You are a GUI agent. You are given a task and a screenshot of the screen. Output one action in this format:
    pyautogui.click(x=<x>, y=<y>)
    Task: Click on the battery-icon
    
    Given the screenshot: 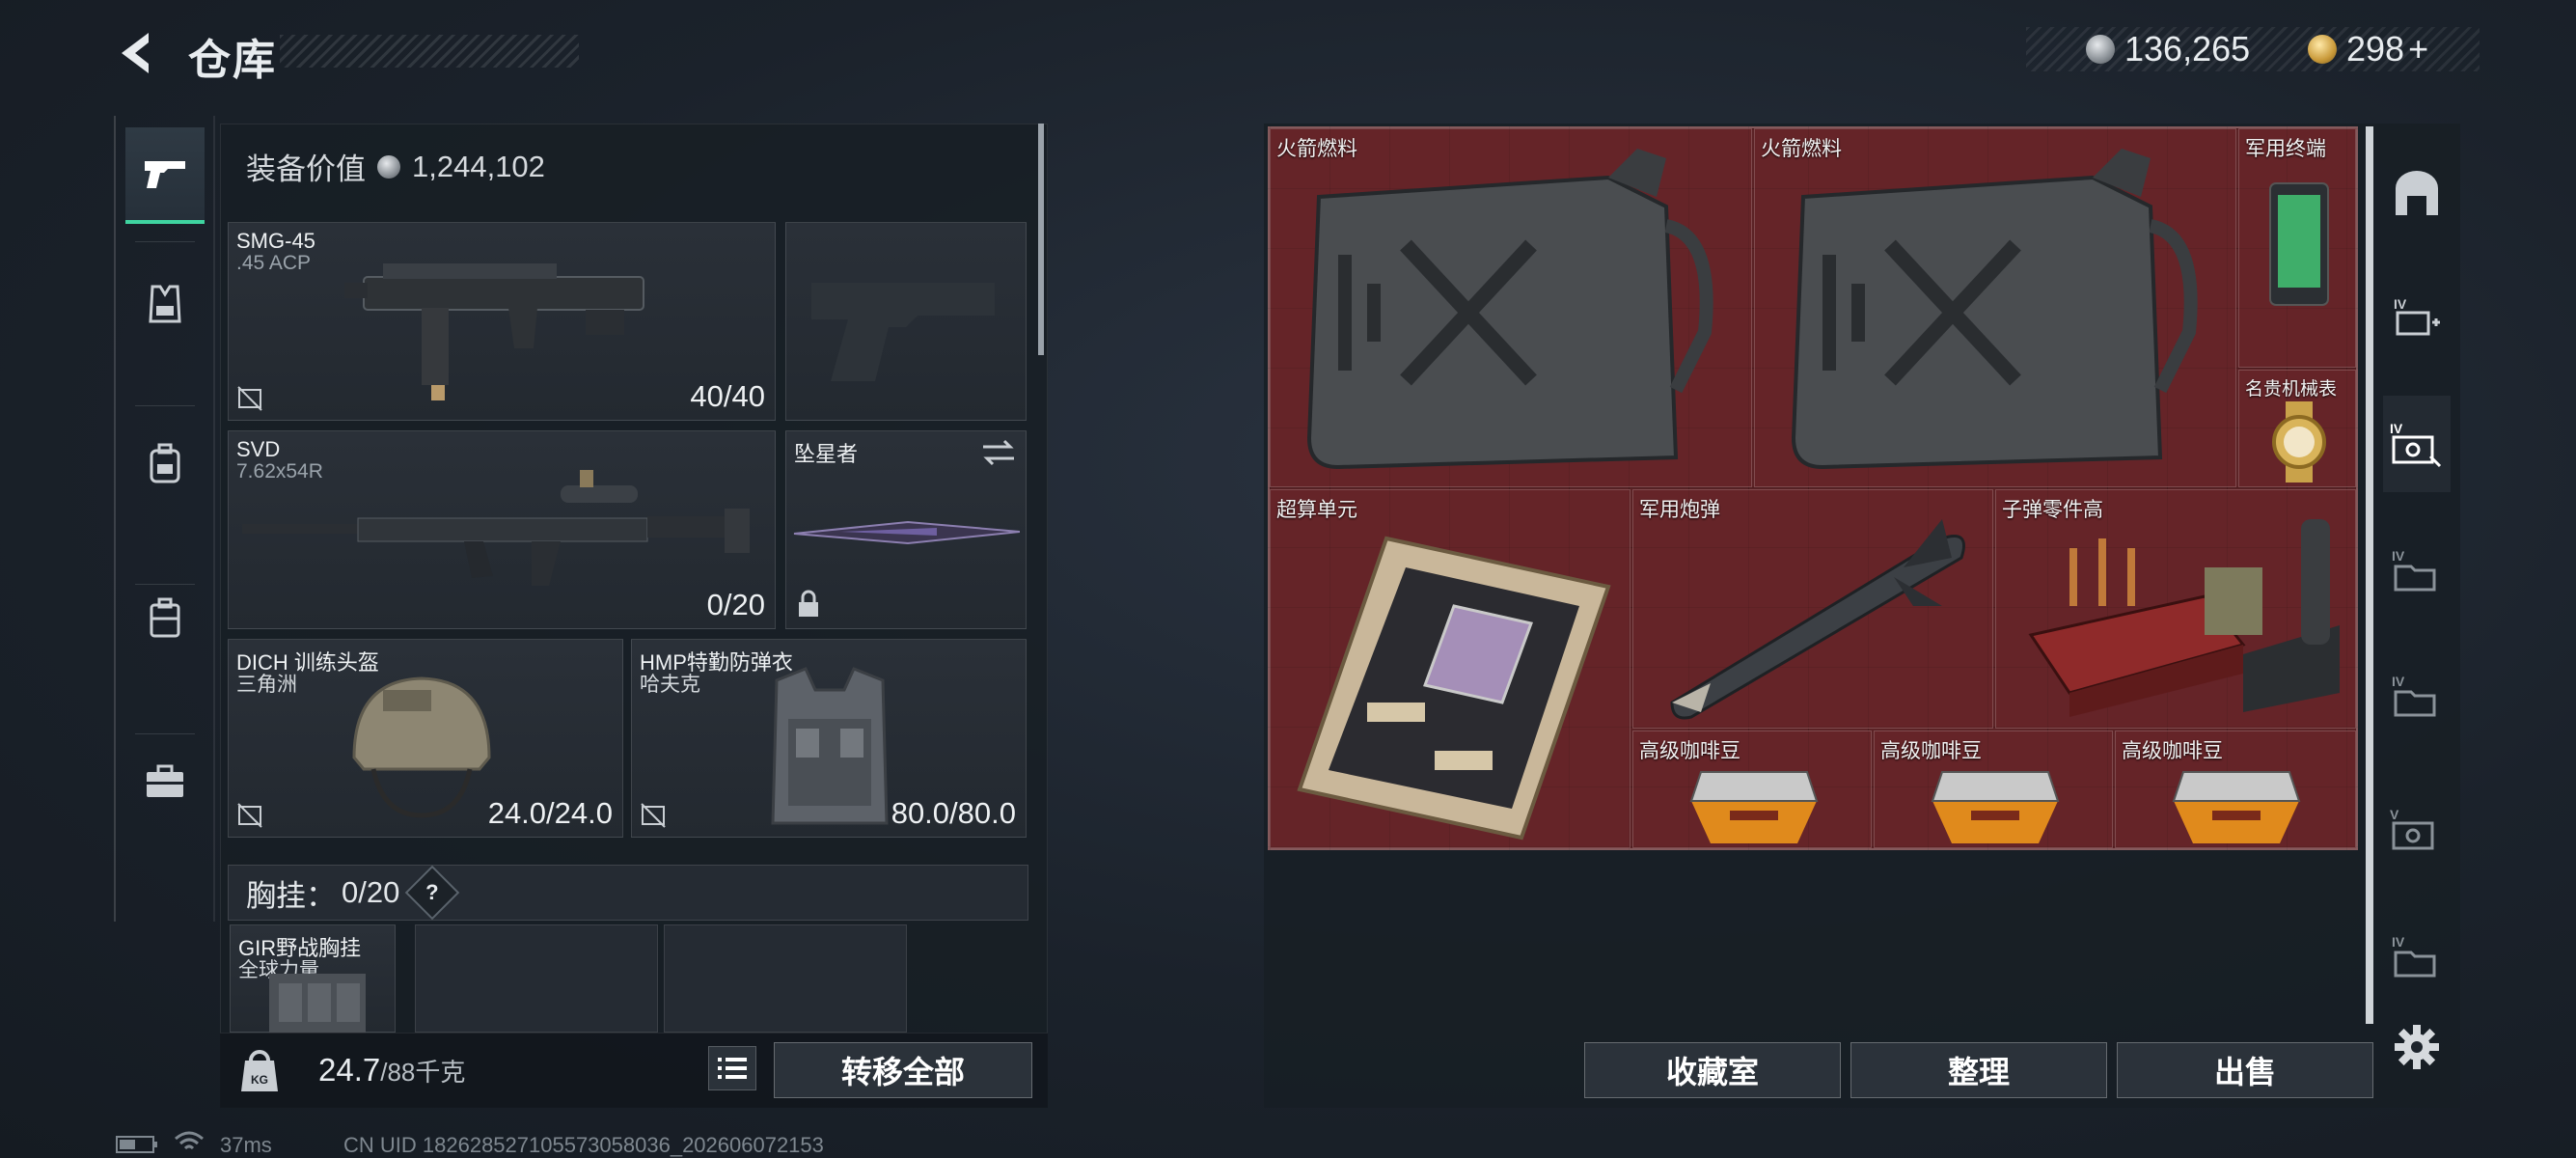 What is the action you would take?
    pyautogui.click(x=136, y=1144)
    